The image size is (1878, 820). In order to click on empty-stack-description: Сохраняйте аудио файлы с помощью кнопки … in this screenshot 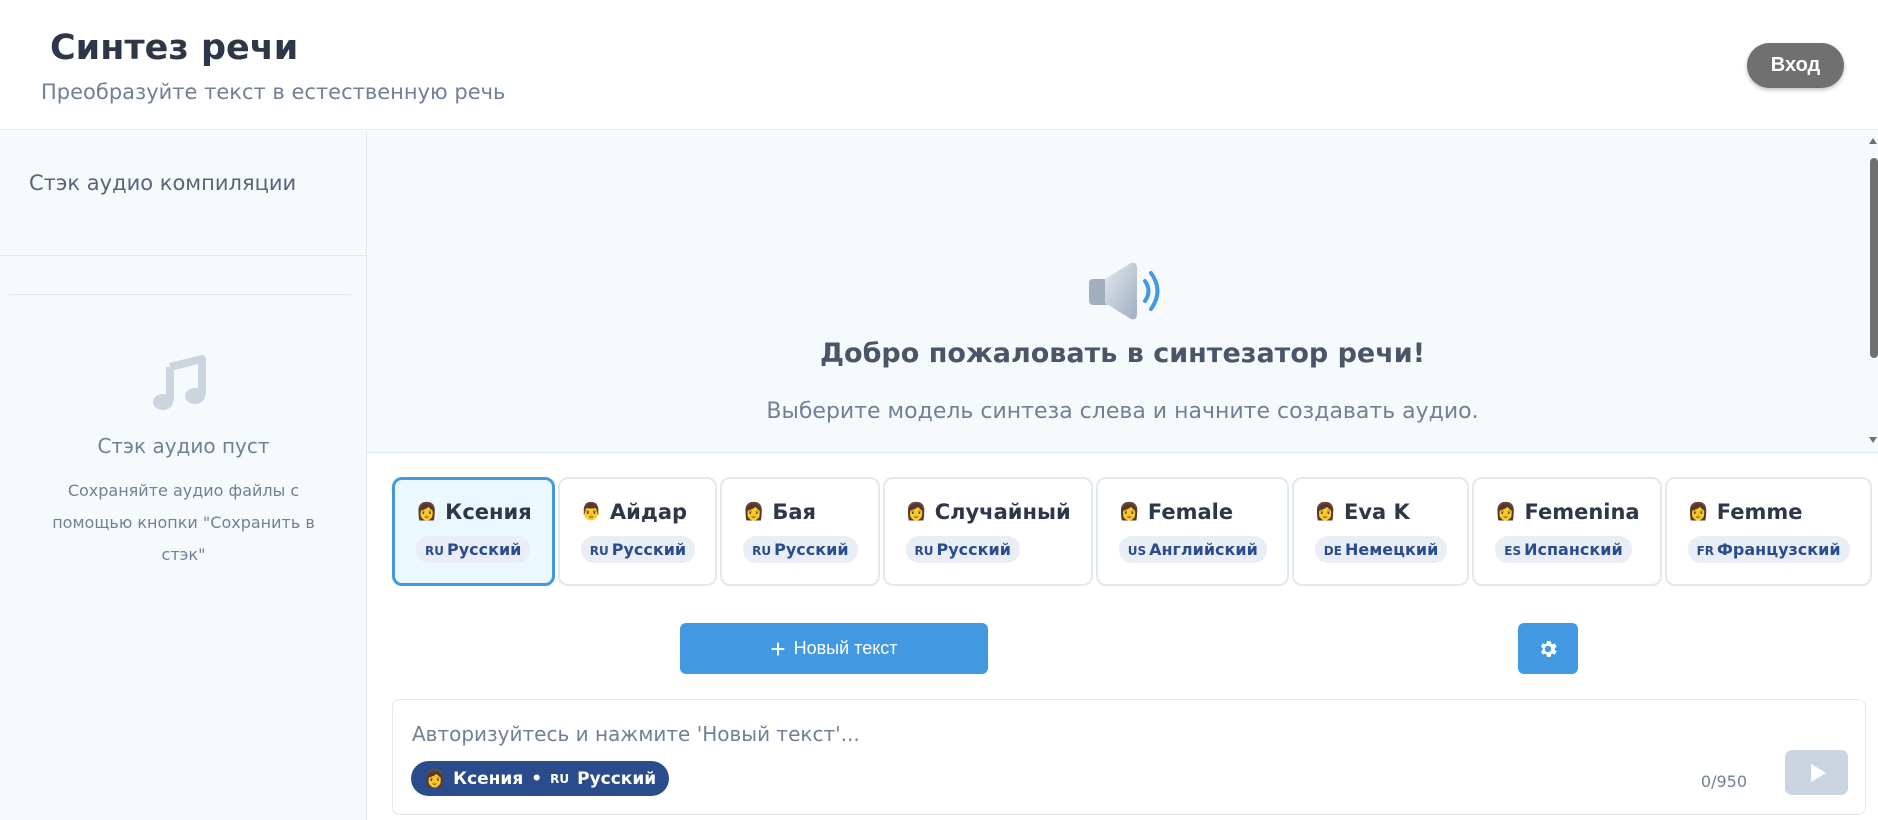, I will do `click(183, 522)`.